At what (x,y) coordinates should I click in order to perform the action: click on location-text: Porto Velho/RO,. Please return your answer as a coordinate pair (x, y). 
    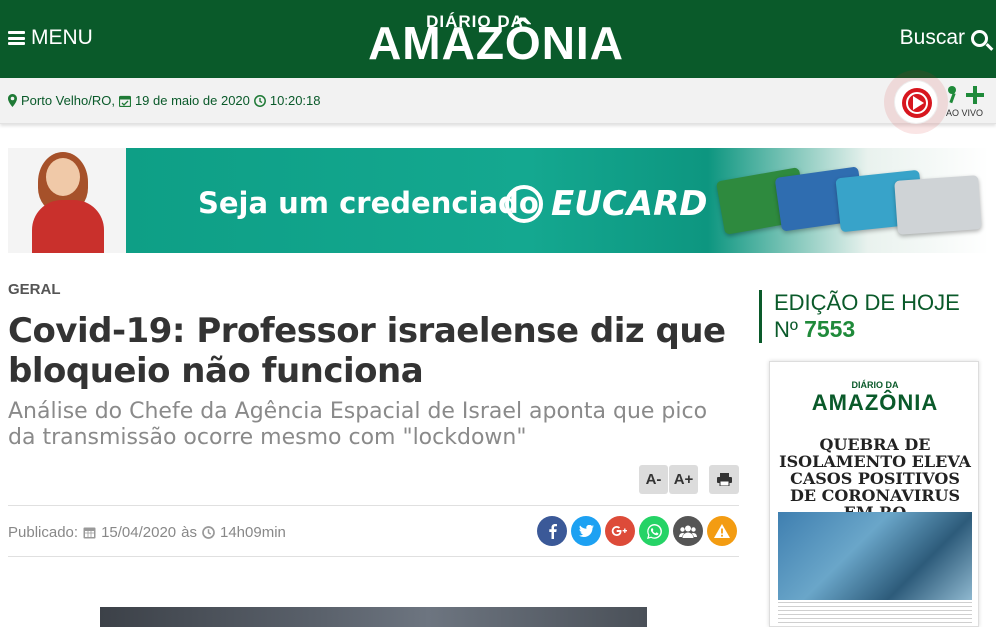
    Looking at the image, I should click on (68, 100).